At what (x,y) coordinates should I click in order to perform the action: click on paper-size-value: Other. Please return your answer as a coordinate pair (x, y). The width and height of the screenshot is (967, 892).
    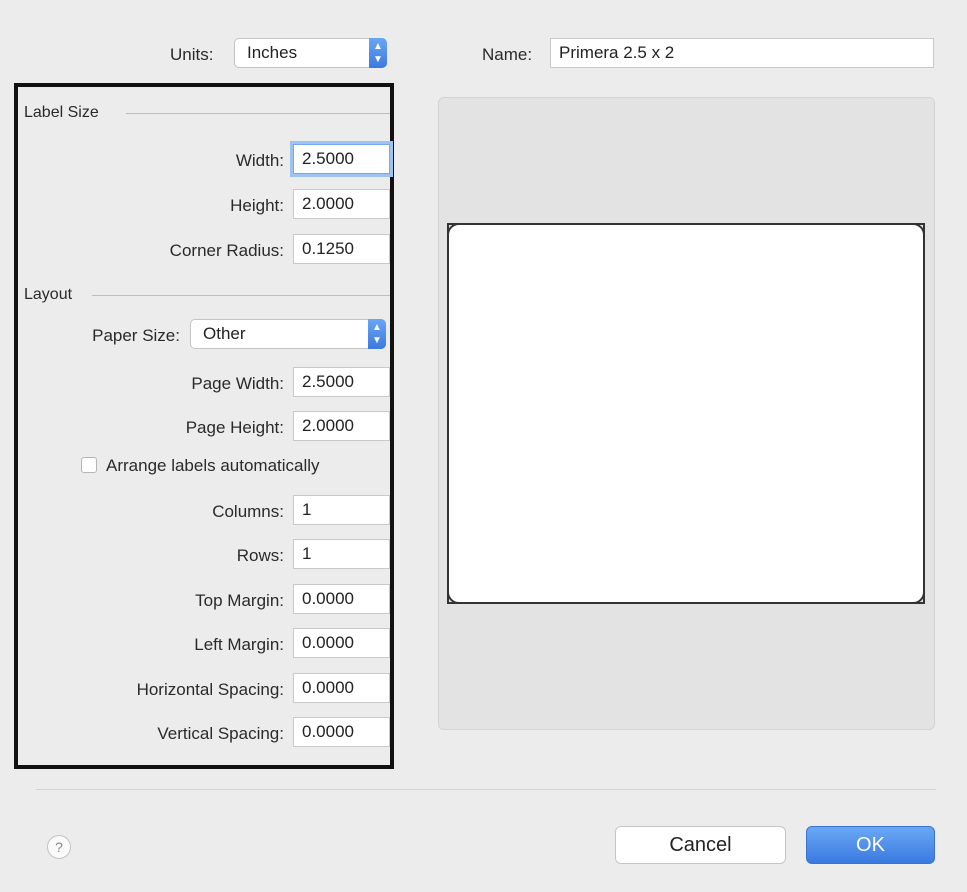
    Looking at the image, I should click on (224, 333).